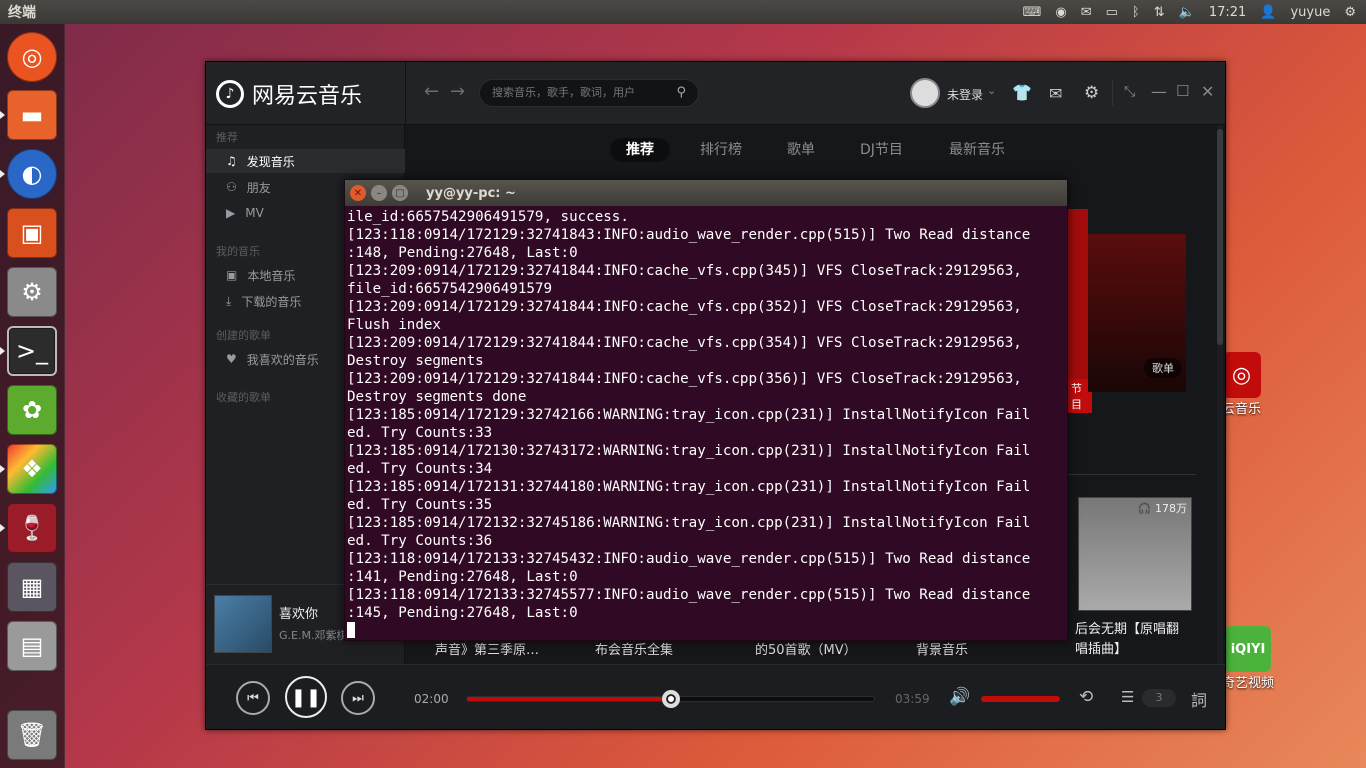  I want to click on workspace-switcher-icon: ▦, so click(32, 587).